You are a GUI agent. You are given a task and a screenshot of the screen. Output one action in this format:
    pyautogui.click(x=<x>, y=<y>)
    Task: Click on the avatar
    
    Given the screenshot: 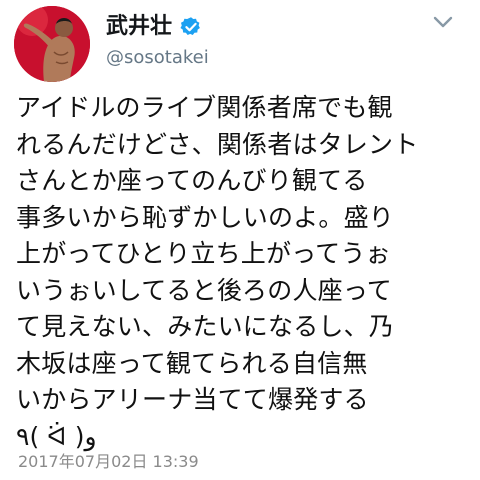 What is the action you would take?
    pyautogui.click(x=52, y=44)
    